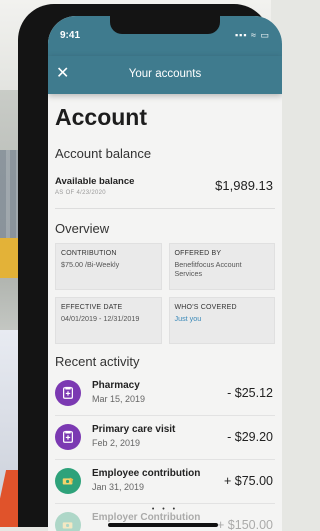  What do you see at coordinates (89, 253) in the screenshot?
I see `card-key: CONTRIBUTION` at bounding box center [89, 253].